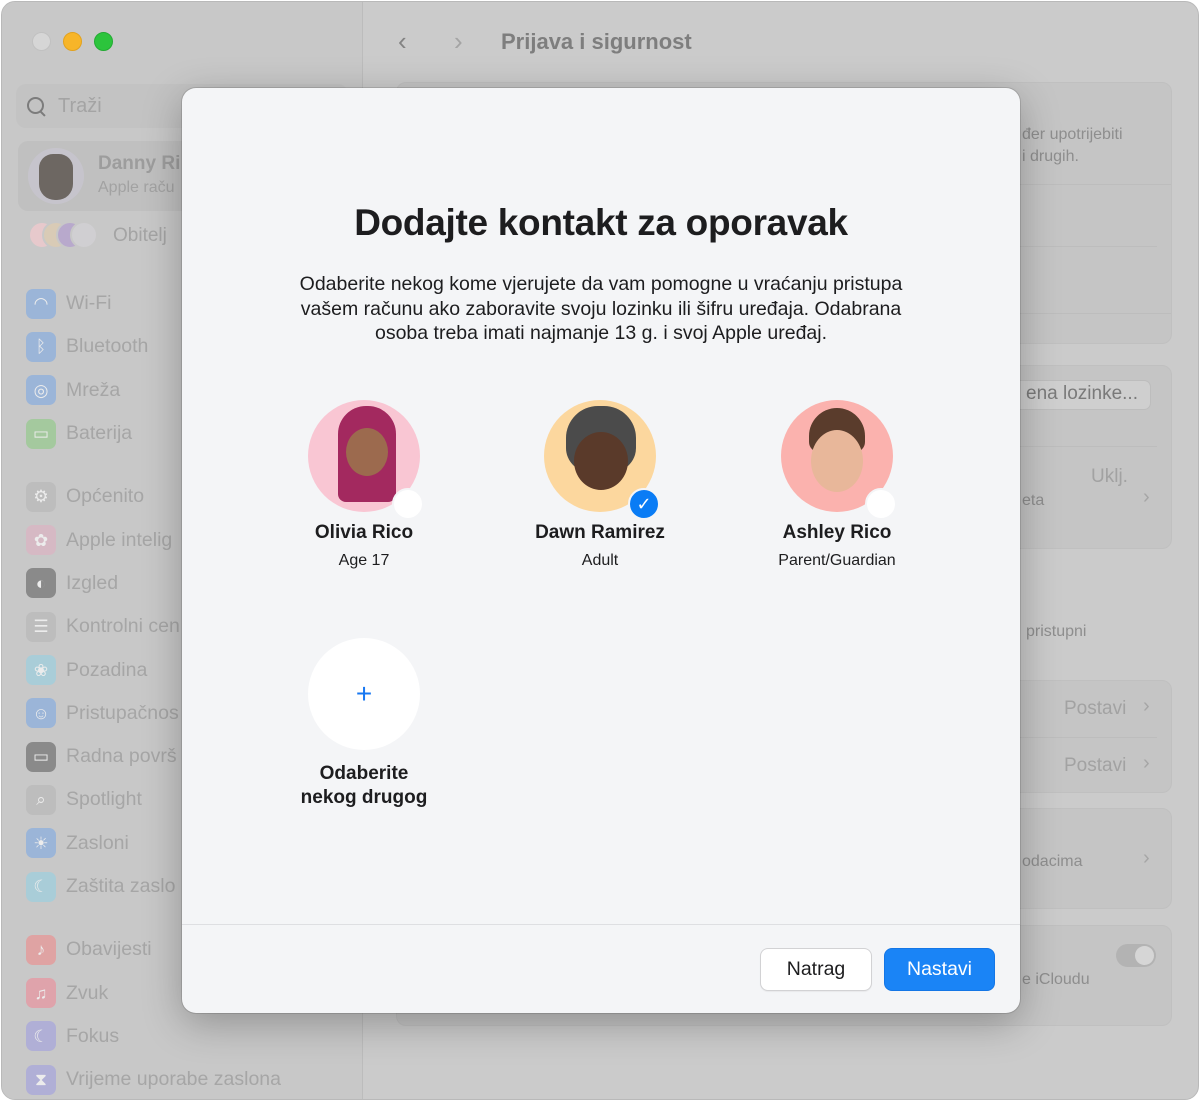 The width and height of the screenshot is (1200, 1102). Describe the element at coordinates (41, 41) in the screenshot. I see `close-window-button` at that location.